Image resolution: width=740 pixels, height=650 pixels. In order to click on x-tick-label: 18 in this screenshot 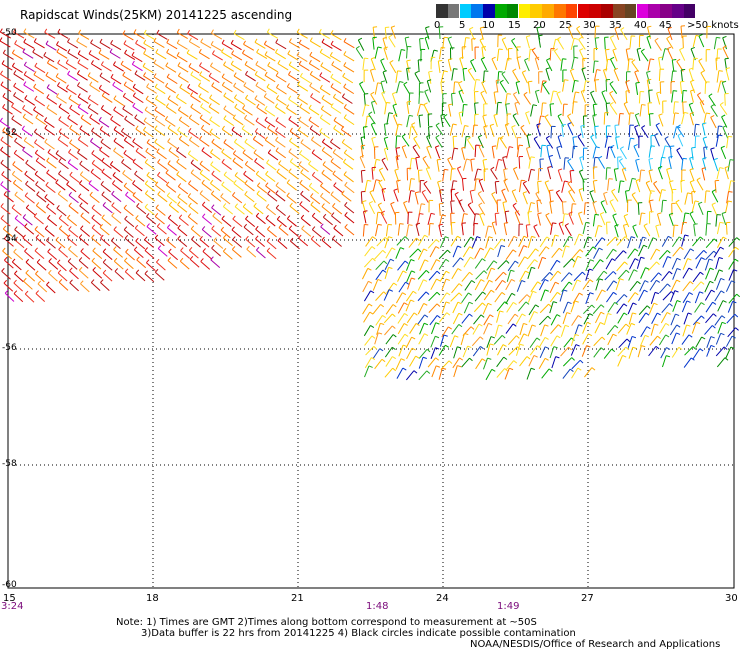, I will do `click(152, 598)`.